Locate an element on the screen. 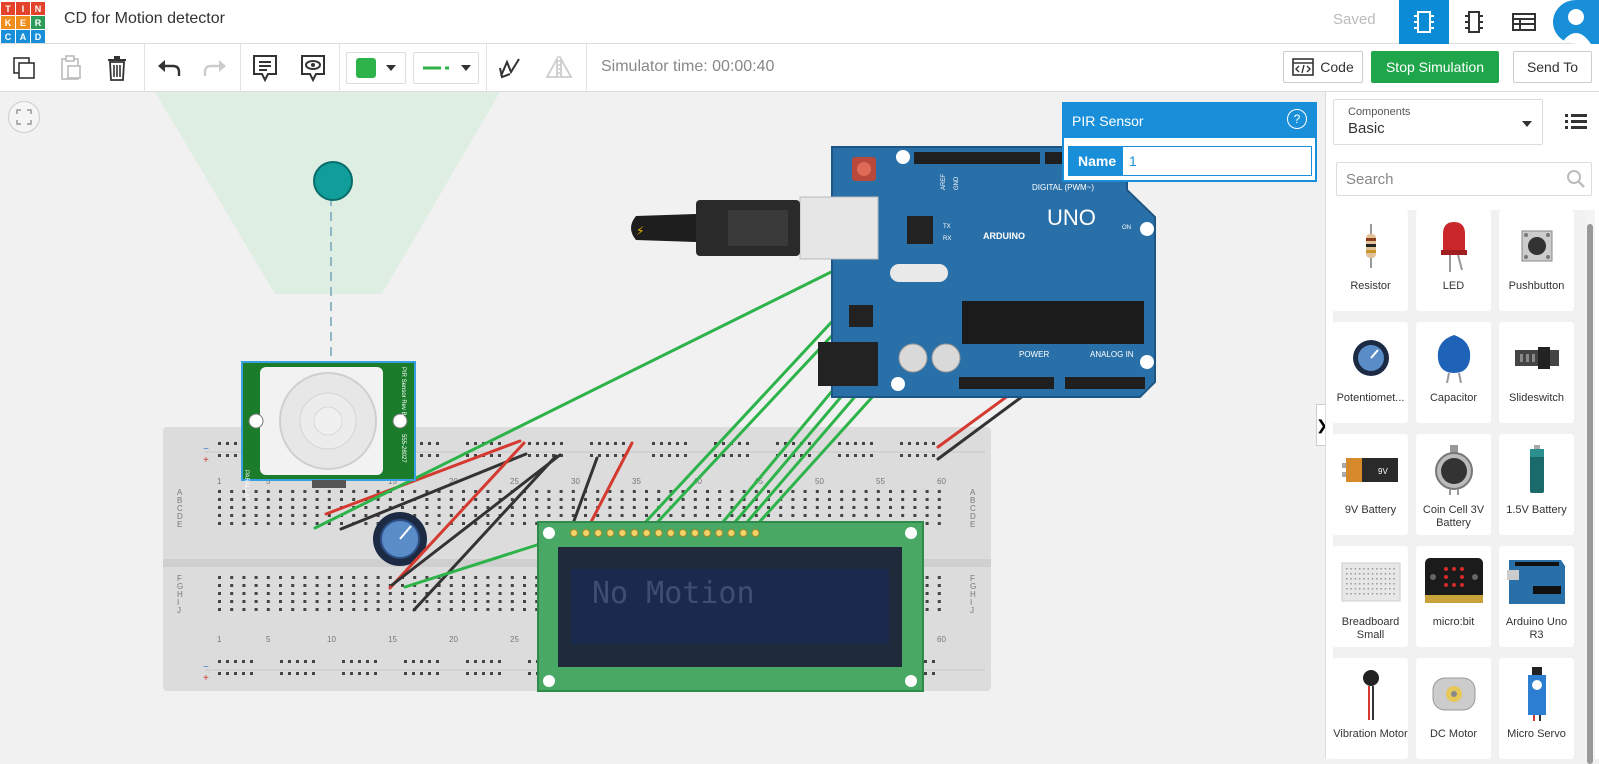 The image size is (1599, 764). code-button: Code is located at coordinates (1323, 67).